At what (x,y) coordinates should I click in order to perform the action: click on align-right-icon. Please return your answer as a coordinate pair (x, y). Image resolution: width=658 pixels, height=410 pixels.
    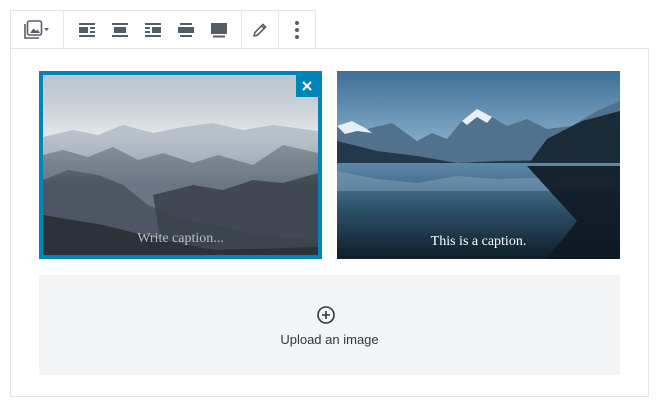
    Looking at the image, I should click on (152, 29).